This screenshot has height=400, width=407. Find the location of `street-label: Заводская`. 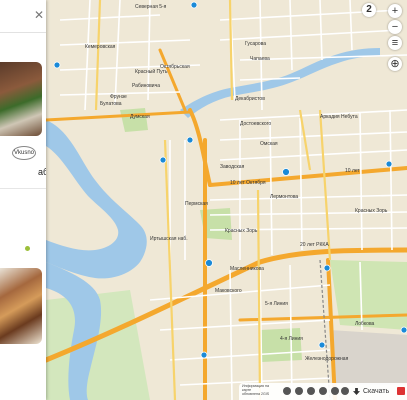

street-label: Заводская is located at coordinates (232, 167).